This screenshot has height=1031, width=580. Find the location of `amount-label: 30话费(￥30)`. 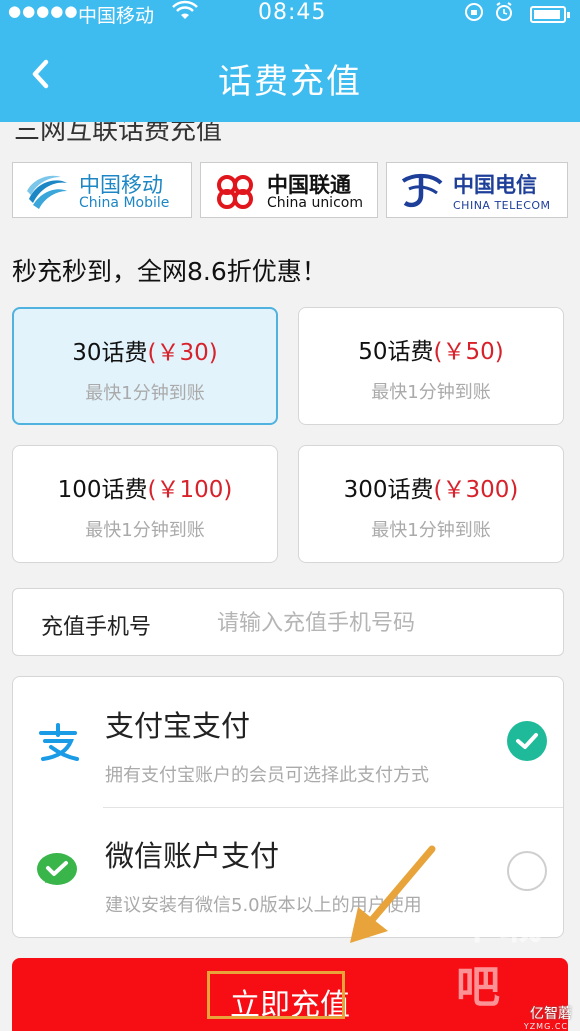

amount-label: 30话费(￥30) is located at coordinates (145, 353).